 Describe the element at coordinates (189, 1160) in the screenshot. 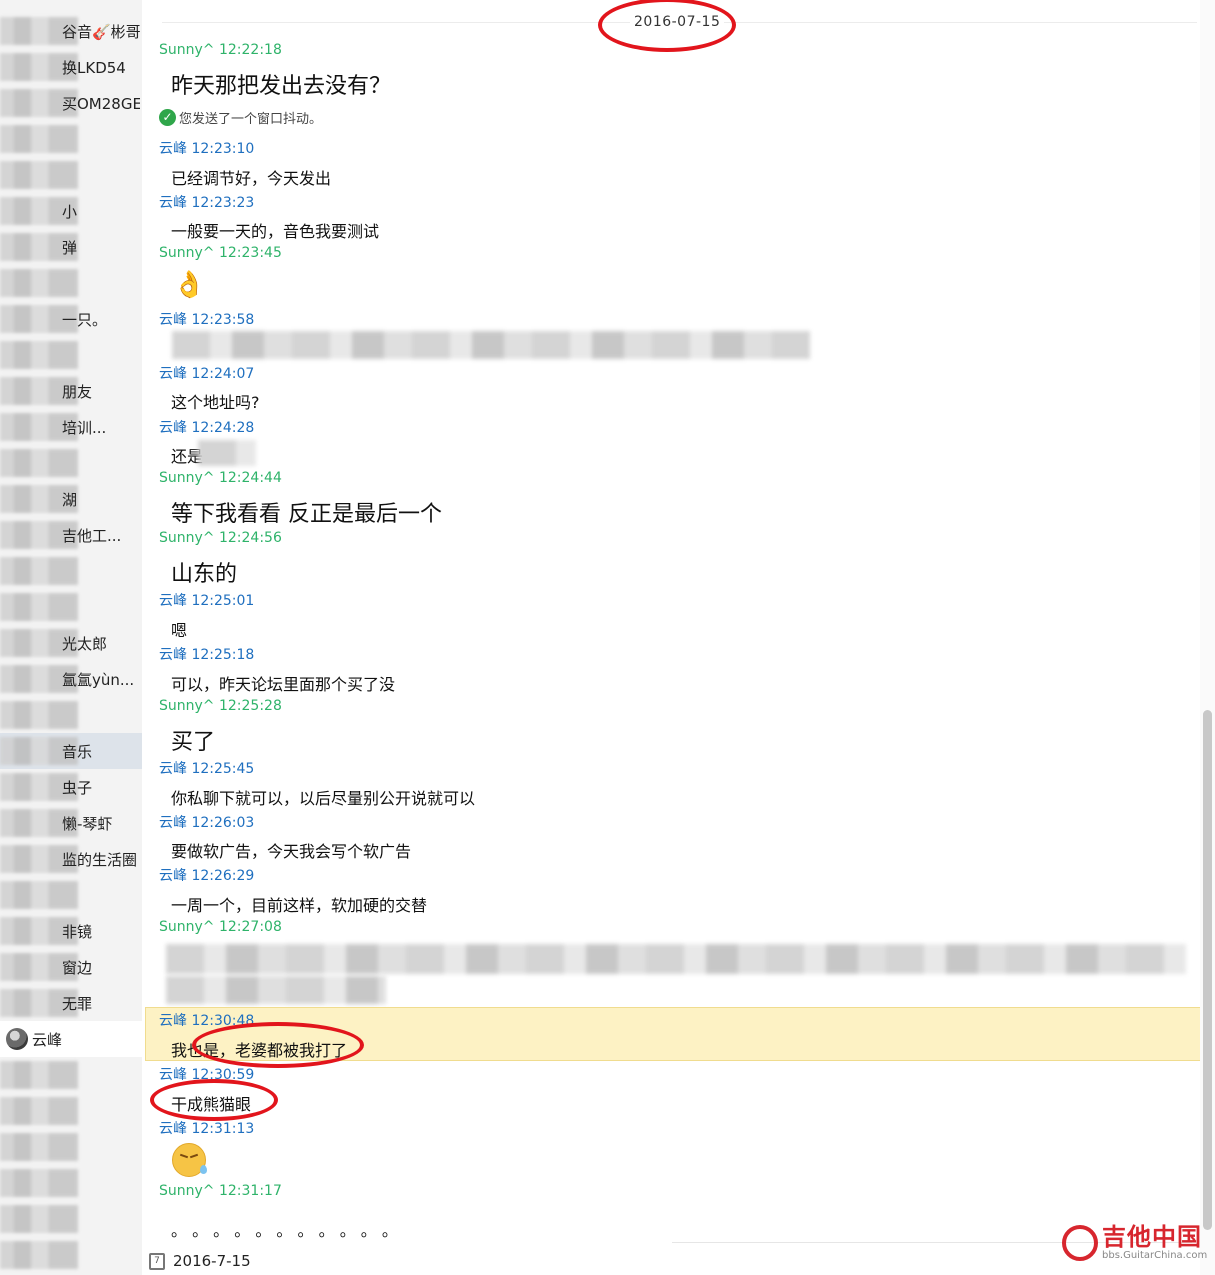

I see `sweat-face-emoji-icon` at that location.